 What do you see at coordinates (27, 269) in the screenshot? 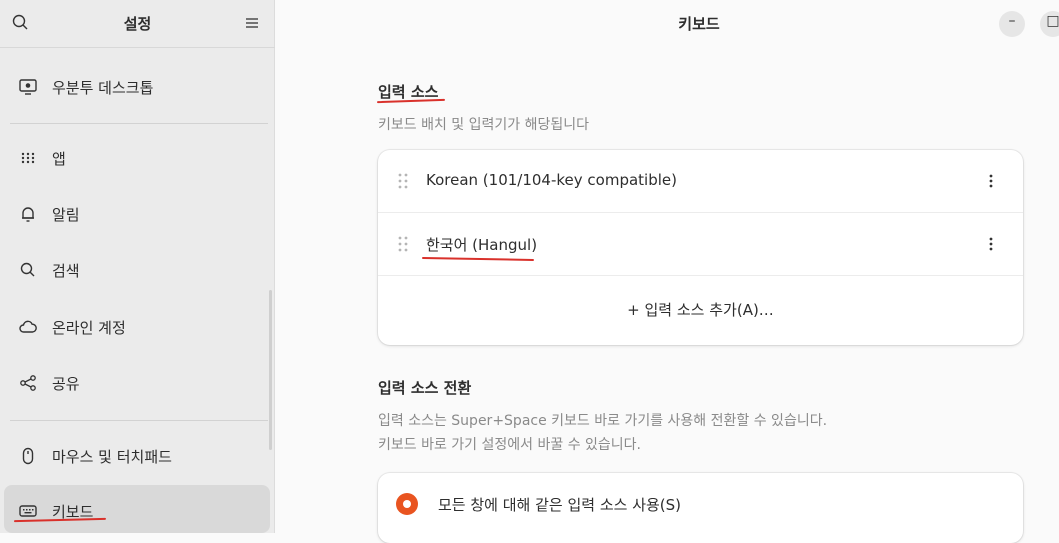
I see `search-icon` at bounding box center [27, 269].